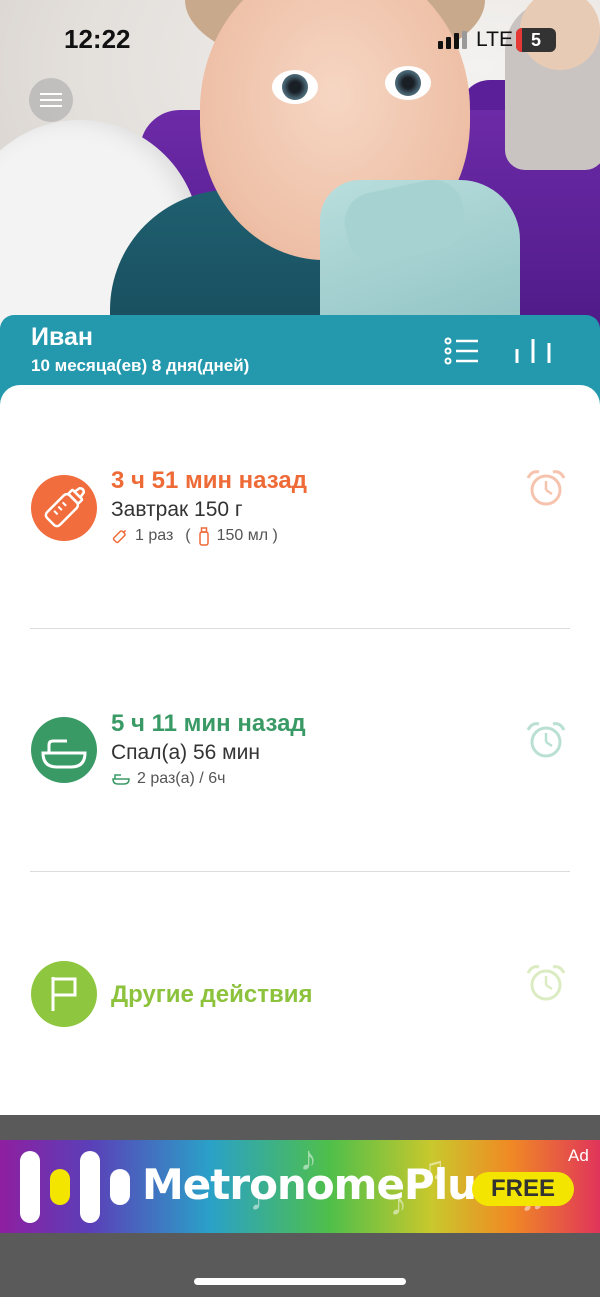  What do you see at coordinates (154, 535) in the screenshot?
I see `feeding-count: 1 раз` at bounding box center [154, 535].